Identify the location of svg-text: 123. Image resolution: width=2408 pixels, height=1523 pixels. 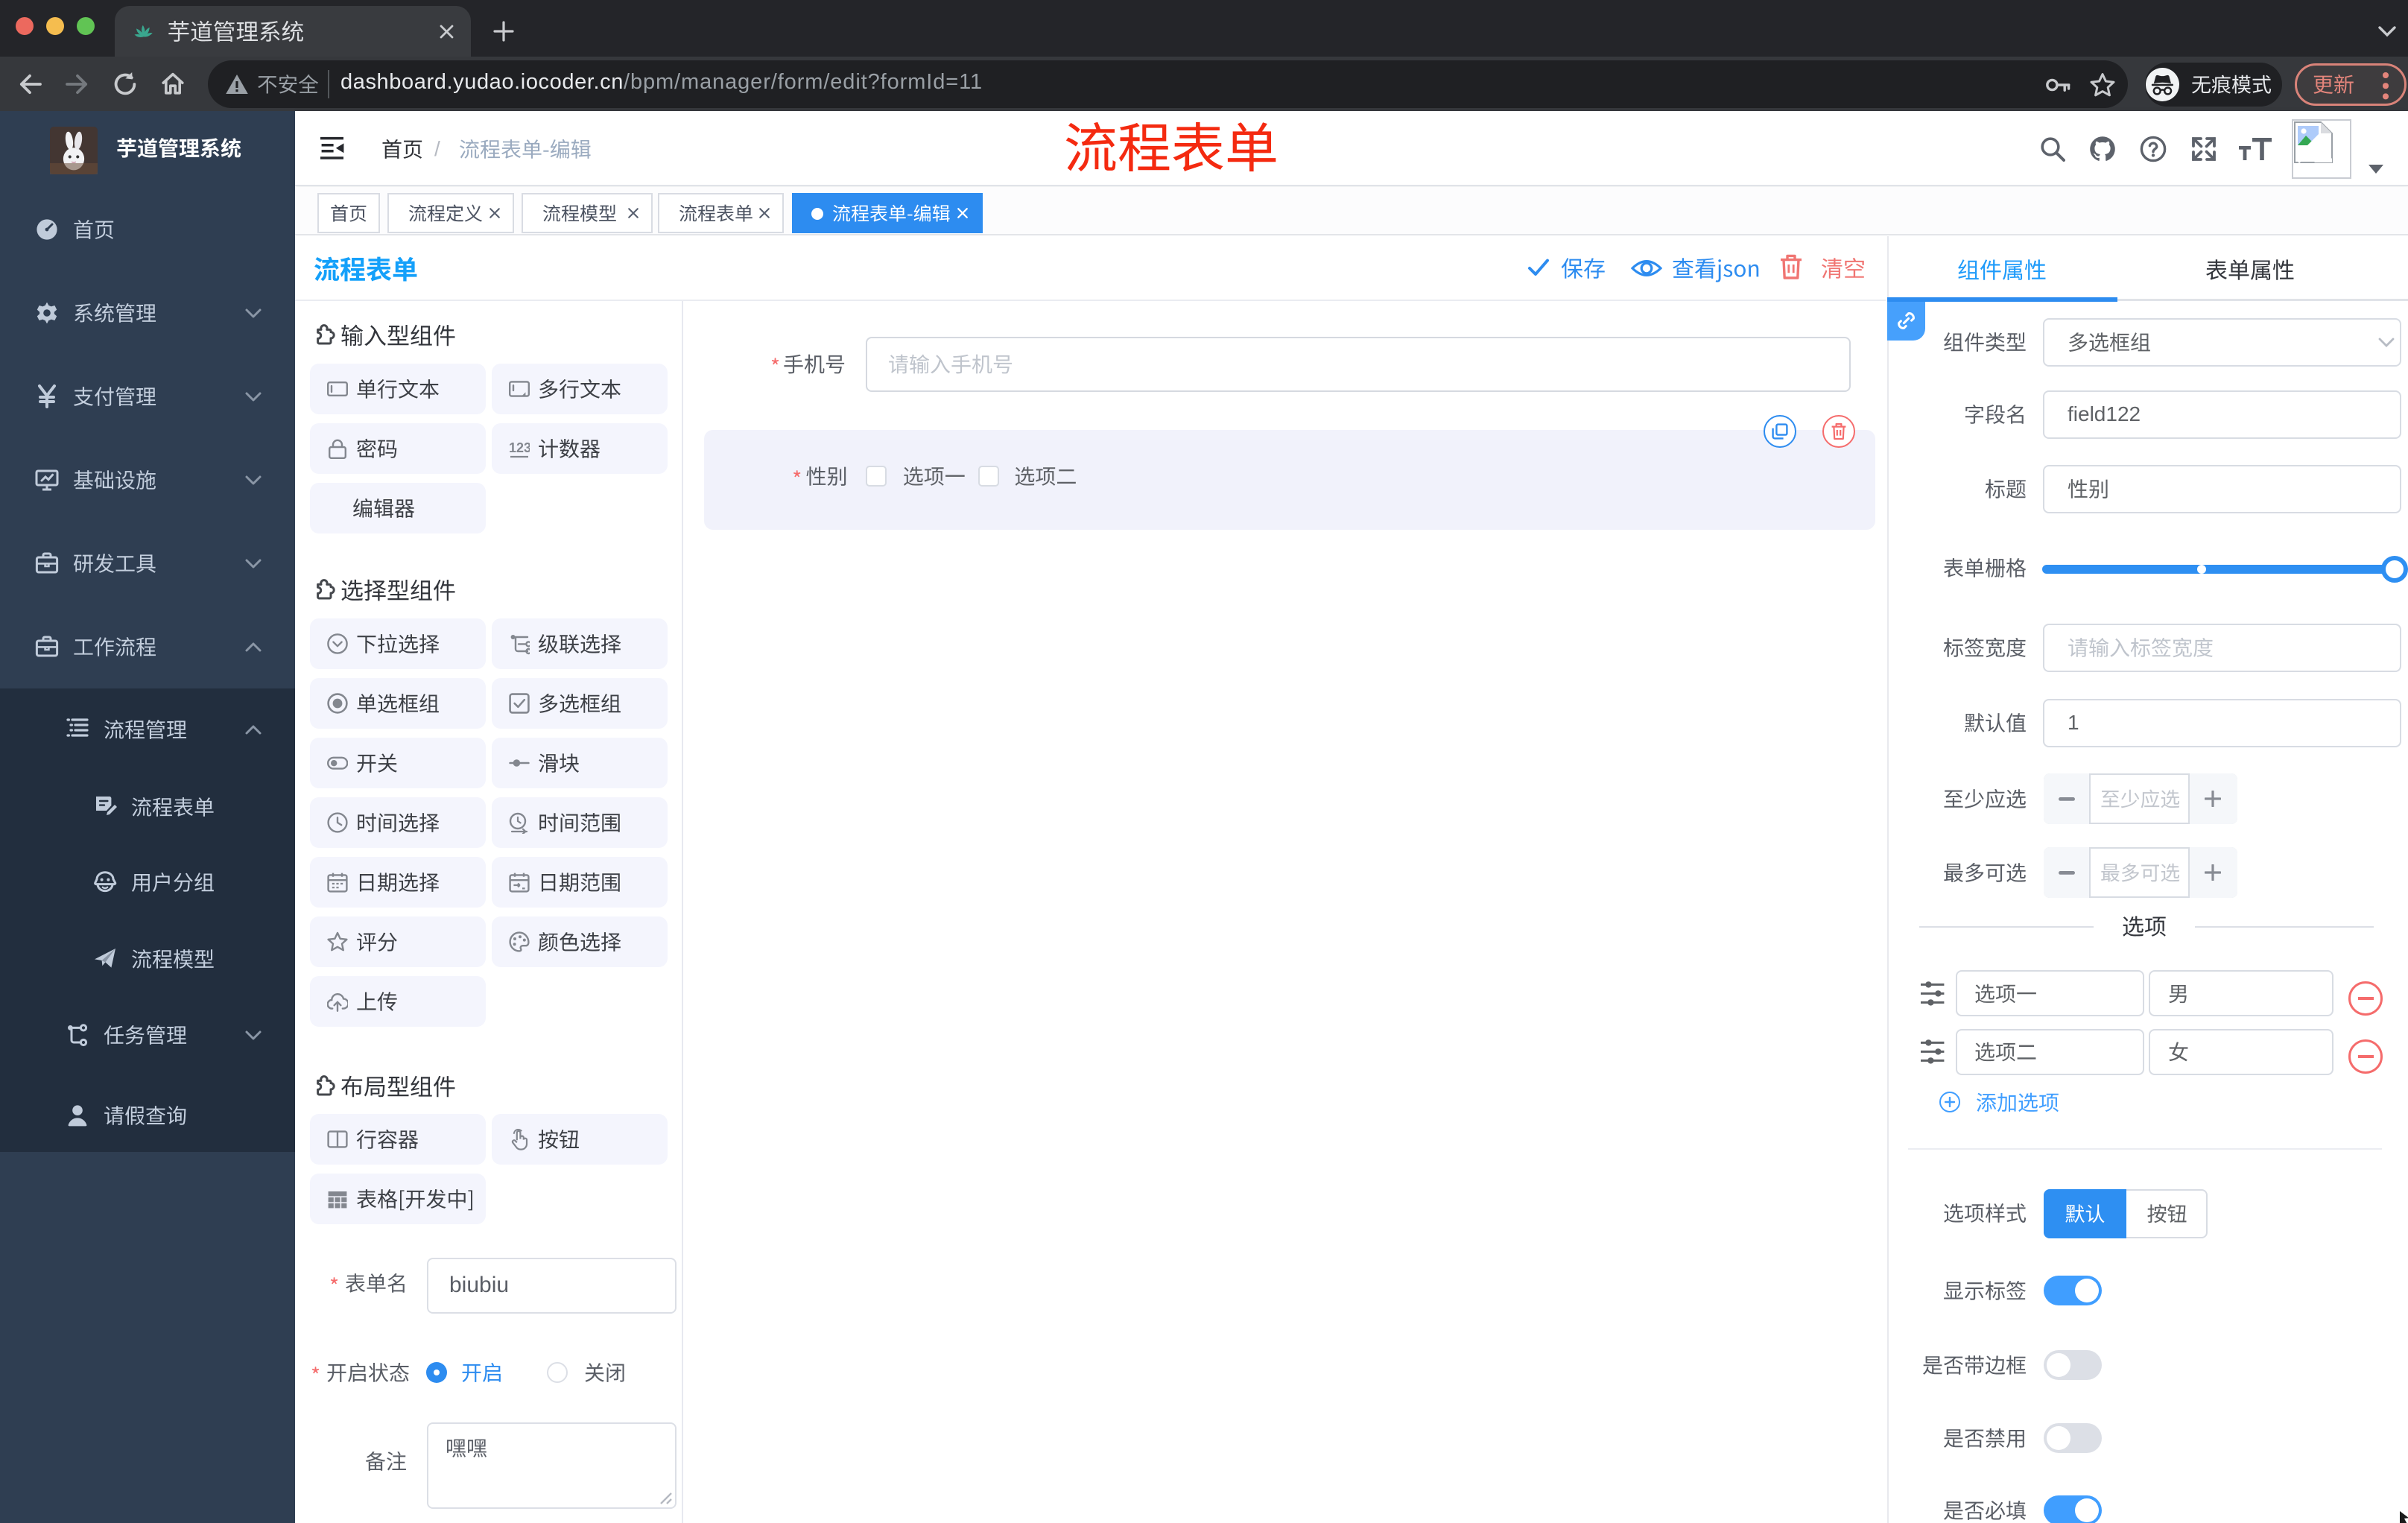
(519, 447).